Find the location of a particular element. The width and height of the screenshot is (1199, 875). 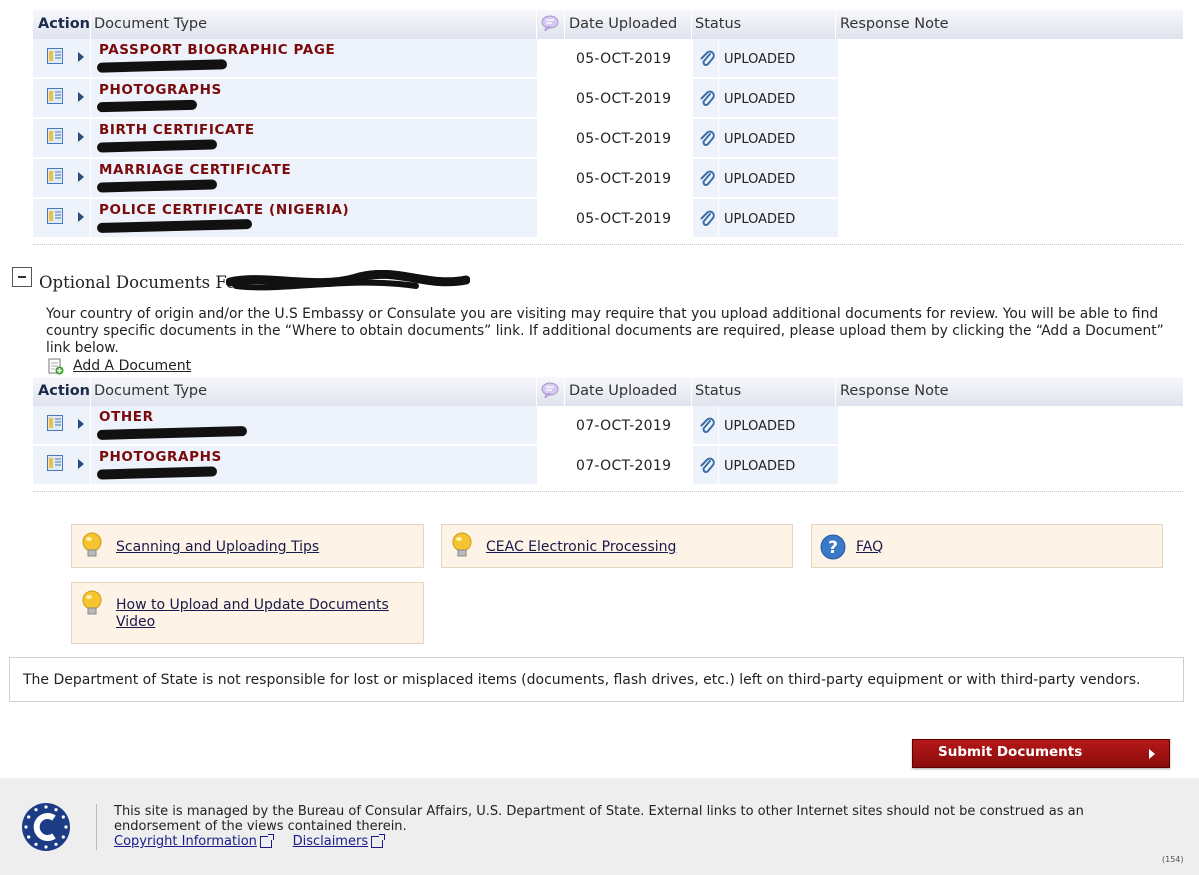

tip-scanning: Scanning and Uploading Tips is located at coordinates (247, 546).